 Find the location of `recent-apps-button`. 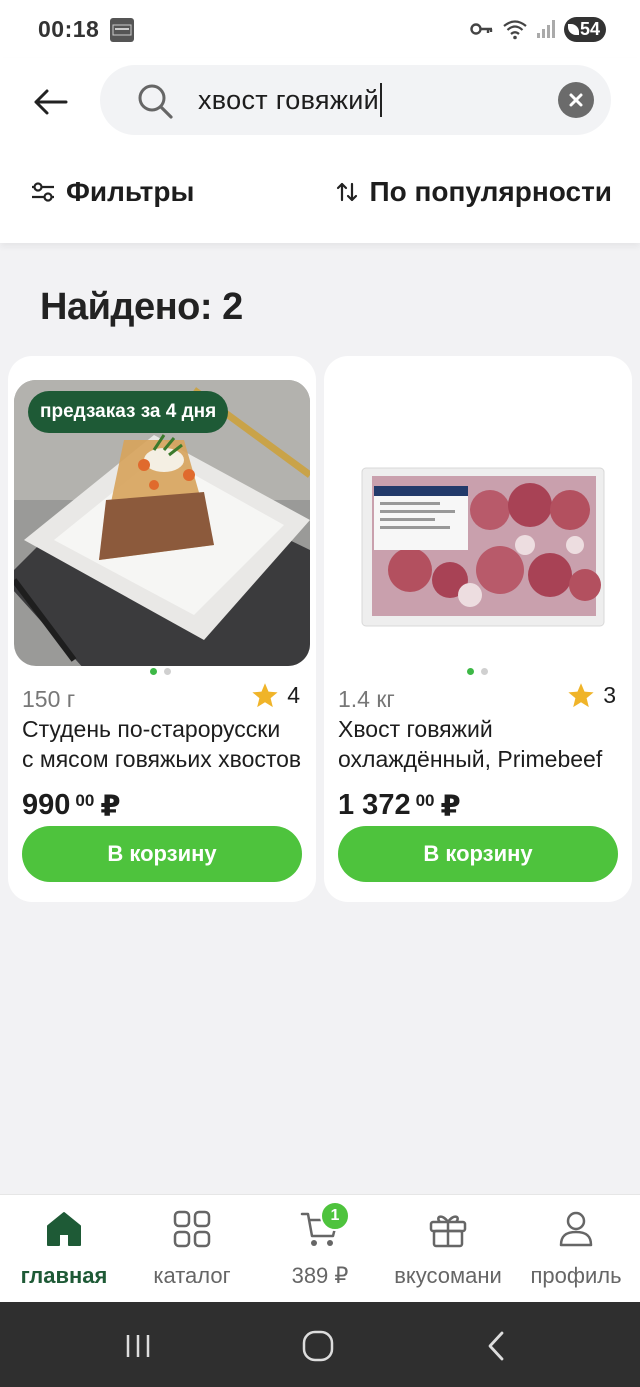

recent-apps-button is located at coordinates (138, 1346).